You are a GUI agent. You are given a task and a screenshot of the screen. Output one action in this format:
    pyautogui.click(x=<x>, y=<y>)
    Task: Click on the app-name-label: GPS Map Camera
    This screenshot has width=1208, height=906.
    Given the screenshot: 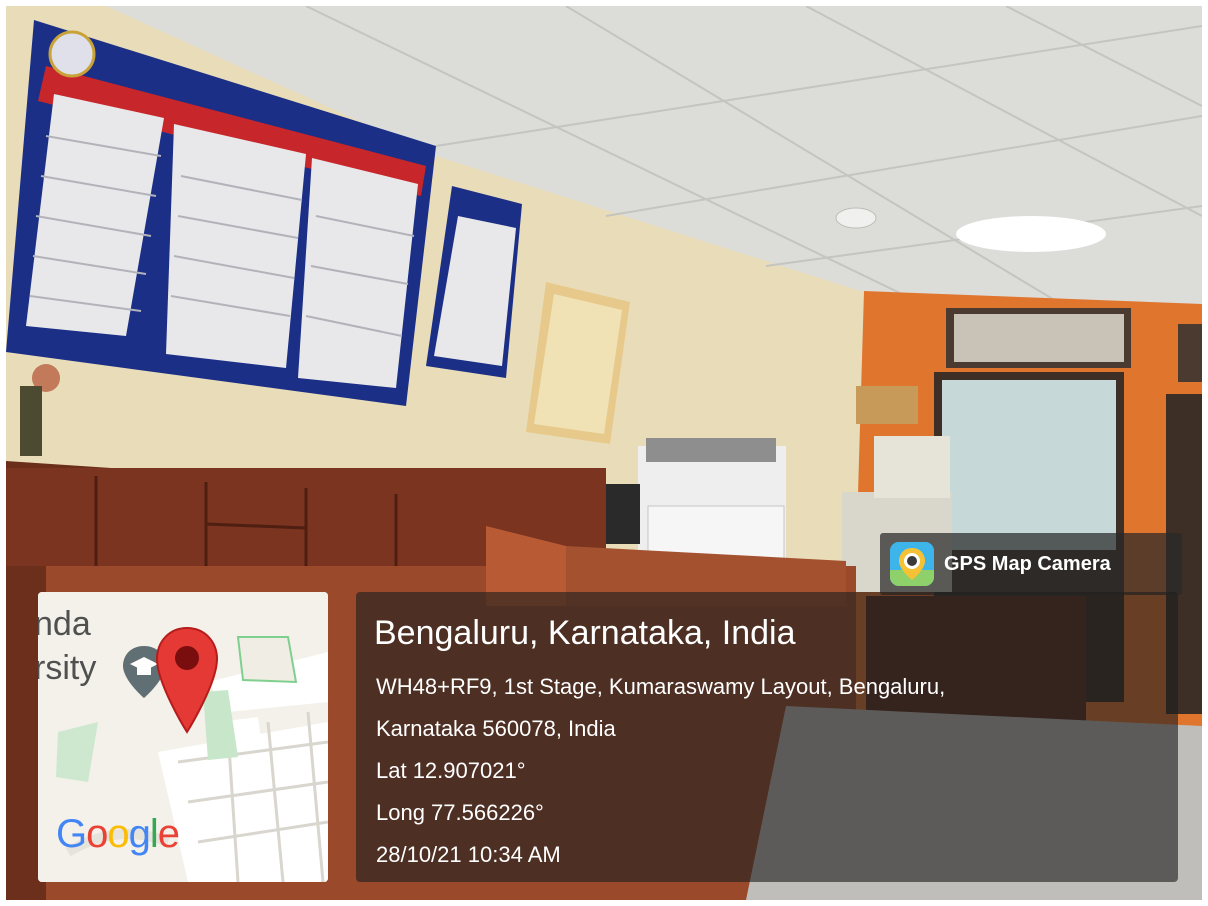 What is the action you would take?
    pyautogui.click(x=1027, y=564)
    